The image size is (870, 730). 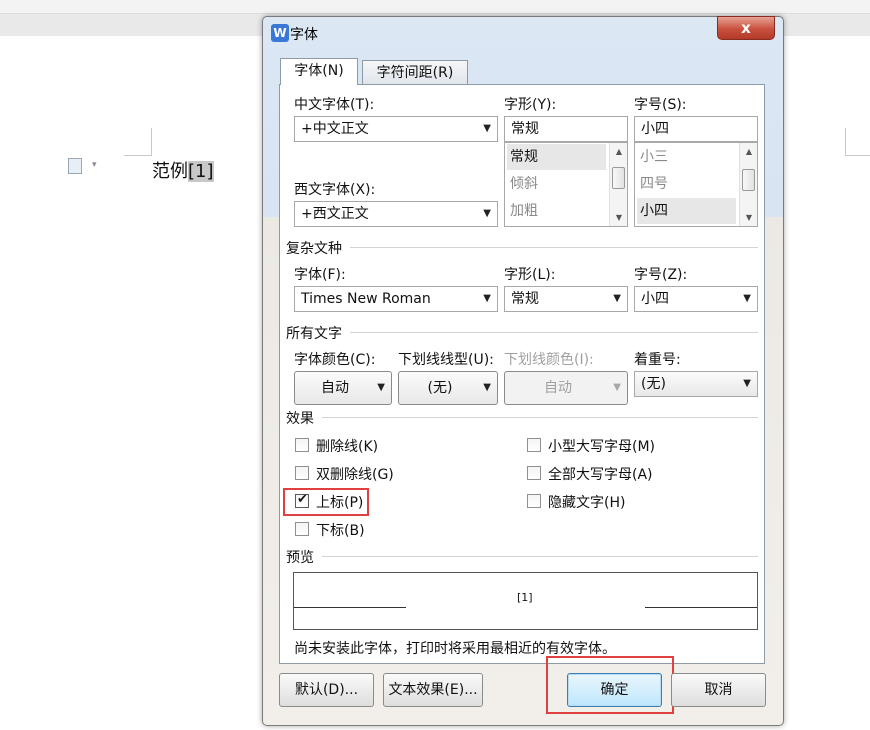 I want to click on size-input: 小四, so click(x=696, y=129).